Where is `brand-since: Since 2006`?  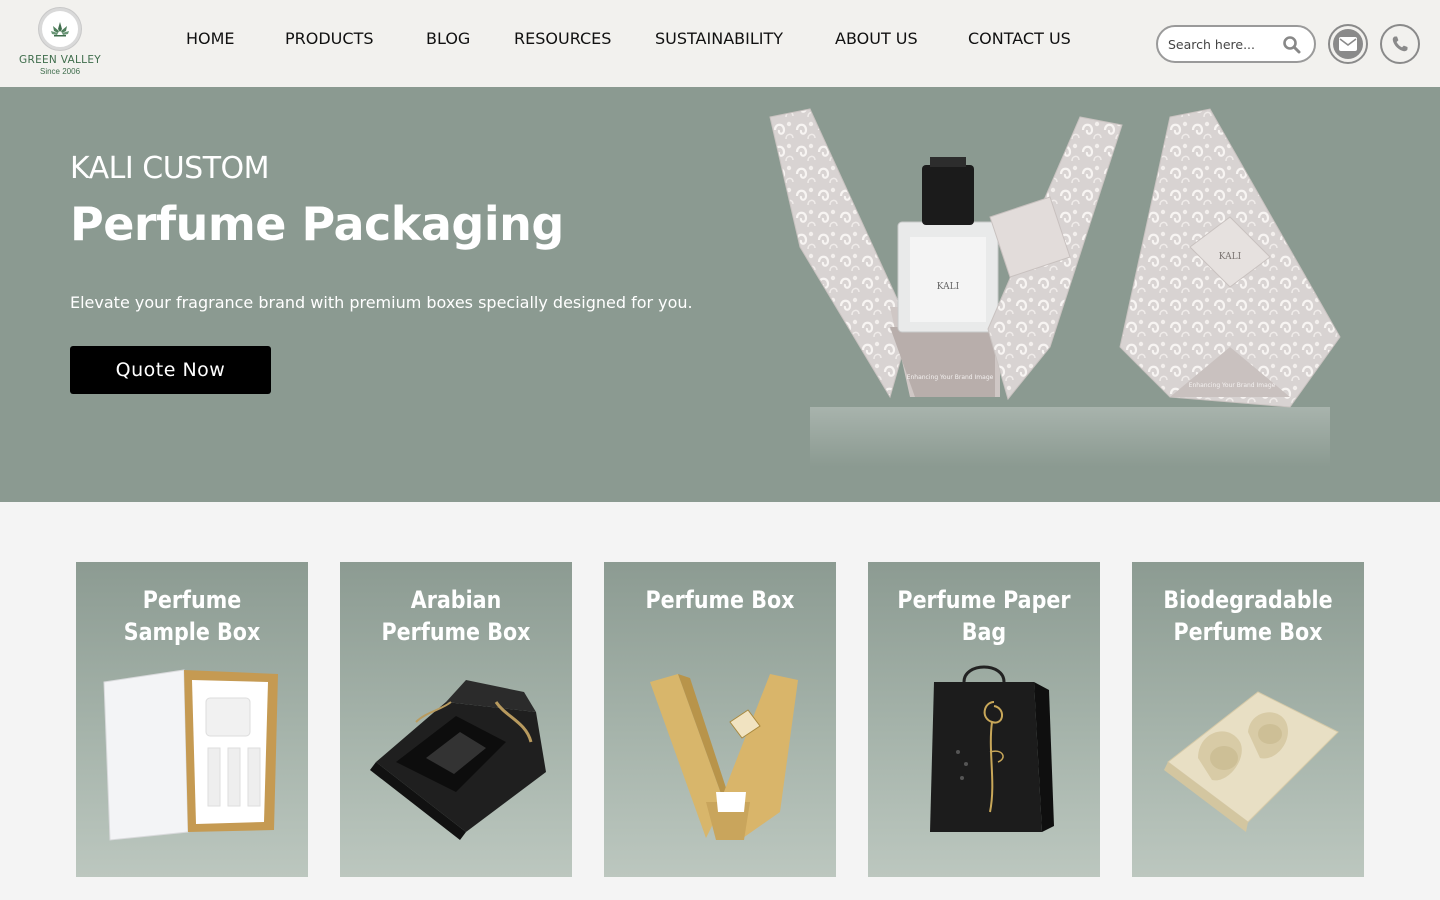
brand-since: Since 2006 is located at coordinates (60, 71).